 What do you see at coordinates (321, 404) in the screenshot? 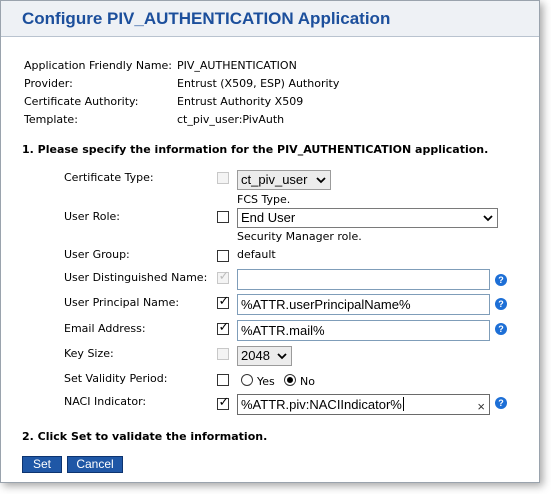
I see `naci-indicator-value: %ATTR.piv:NACIIndicator%` at bounding box center [321, 404].